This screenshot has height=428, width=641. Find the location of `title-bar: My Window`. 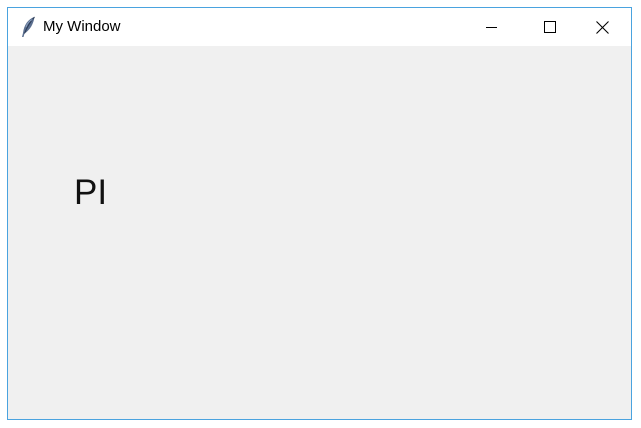

title-bar: My Window is located at coordinates (319, 27).